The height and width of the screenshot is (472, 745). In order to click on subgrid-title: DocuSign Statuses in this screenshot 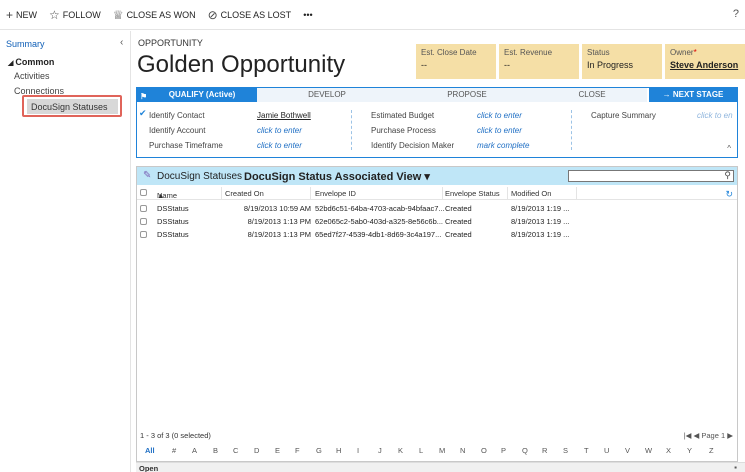, I will do `click(200, 176)`.